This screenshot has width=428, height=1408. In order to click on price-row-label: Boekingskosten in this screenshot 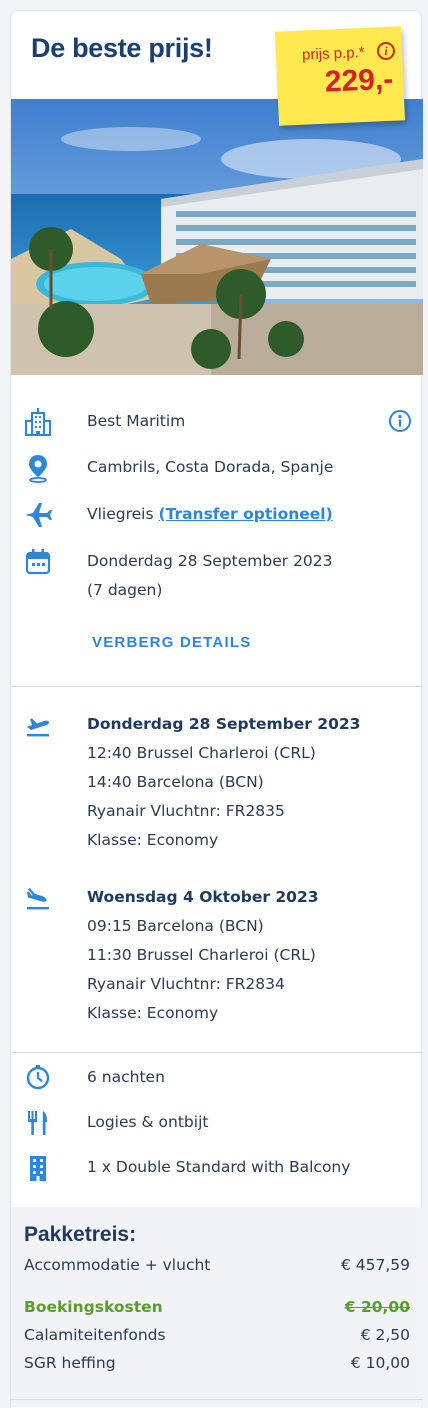, I will do `click(93, 1307)`.